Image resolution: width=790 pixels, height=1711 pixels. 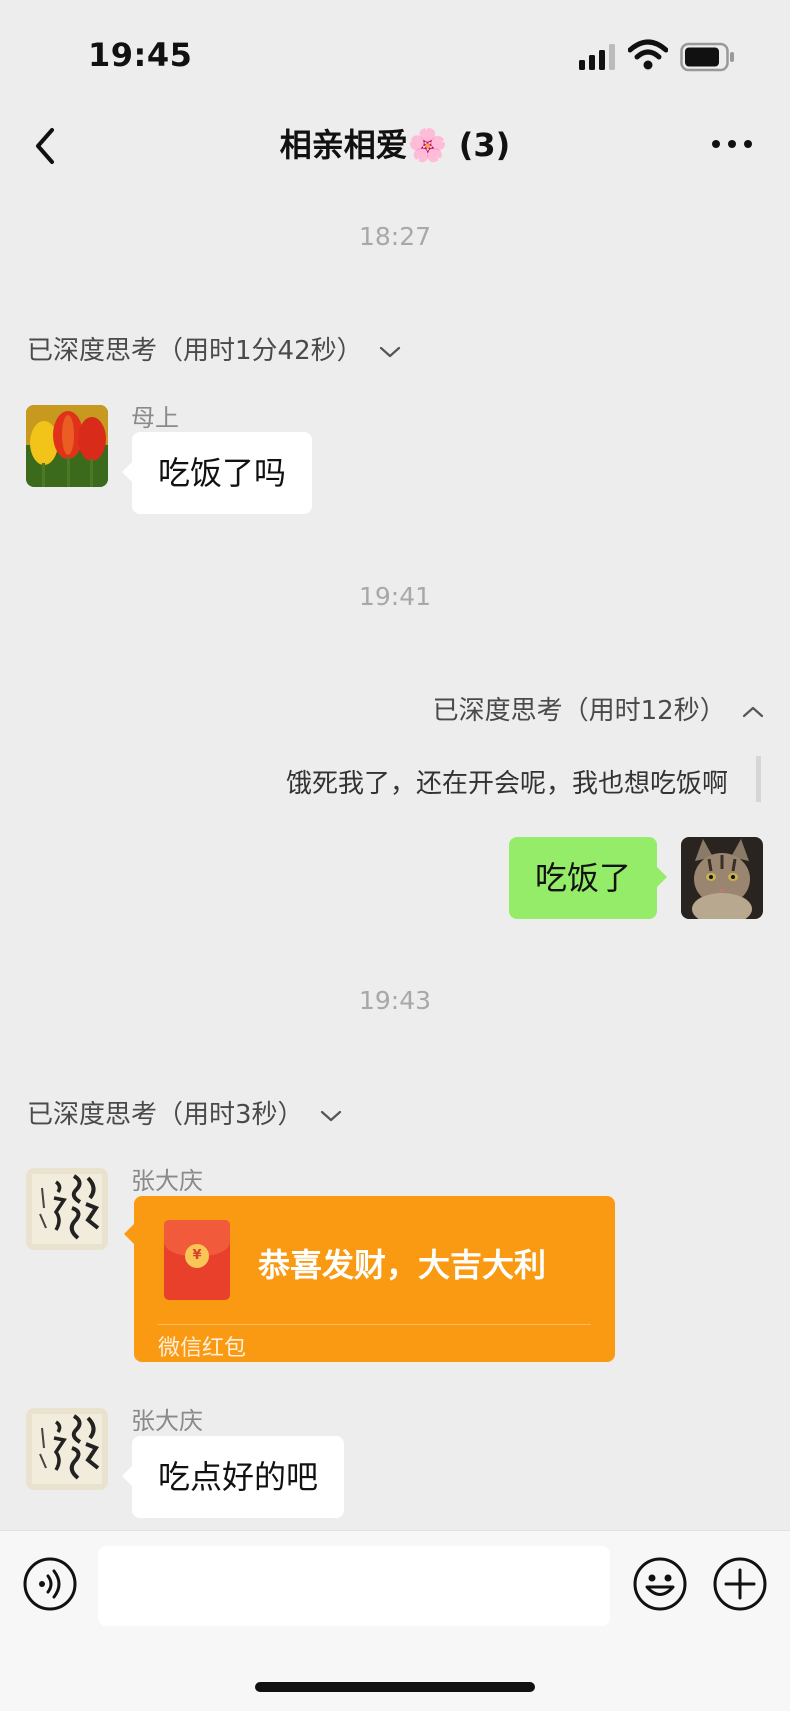 I want to click on thinking-toggle: 已深度思考（用时3秒）, so click(x=184, y=1112).